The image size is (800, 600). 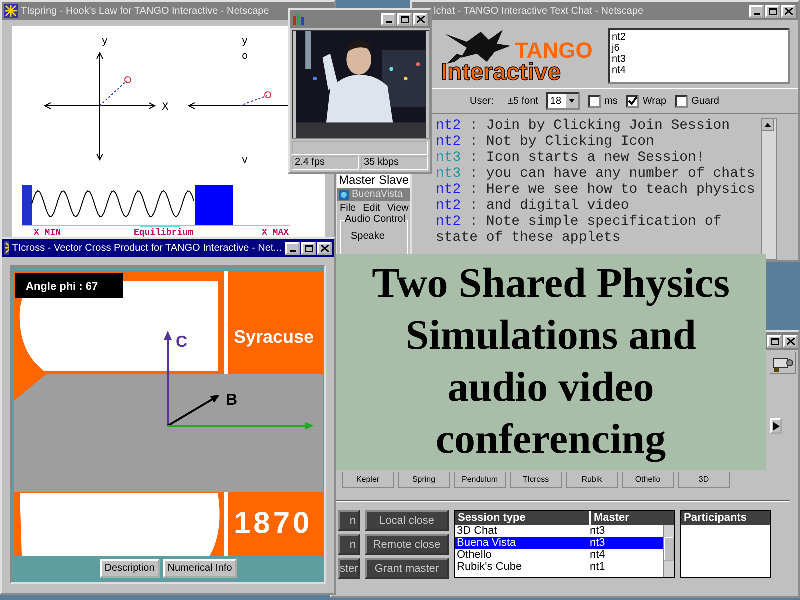 I want to click on table-cell-text: Buena Vista, so click(x=487, y=543).